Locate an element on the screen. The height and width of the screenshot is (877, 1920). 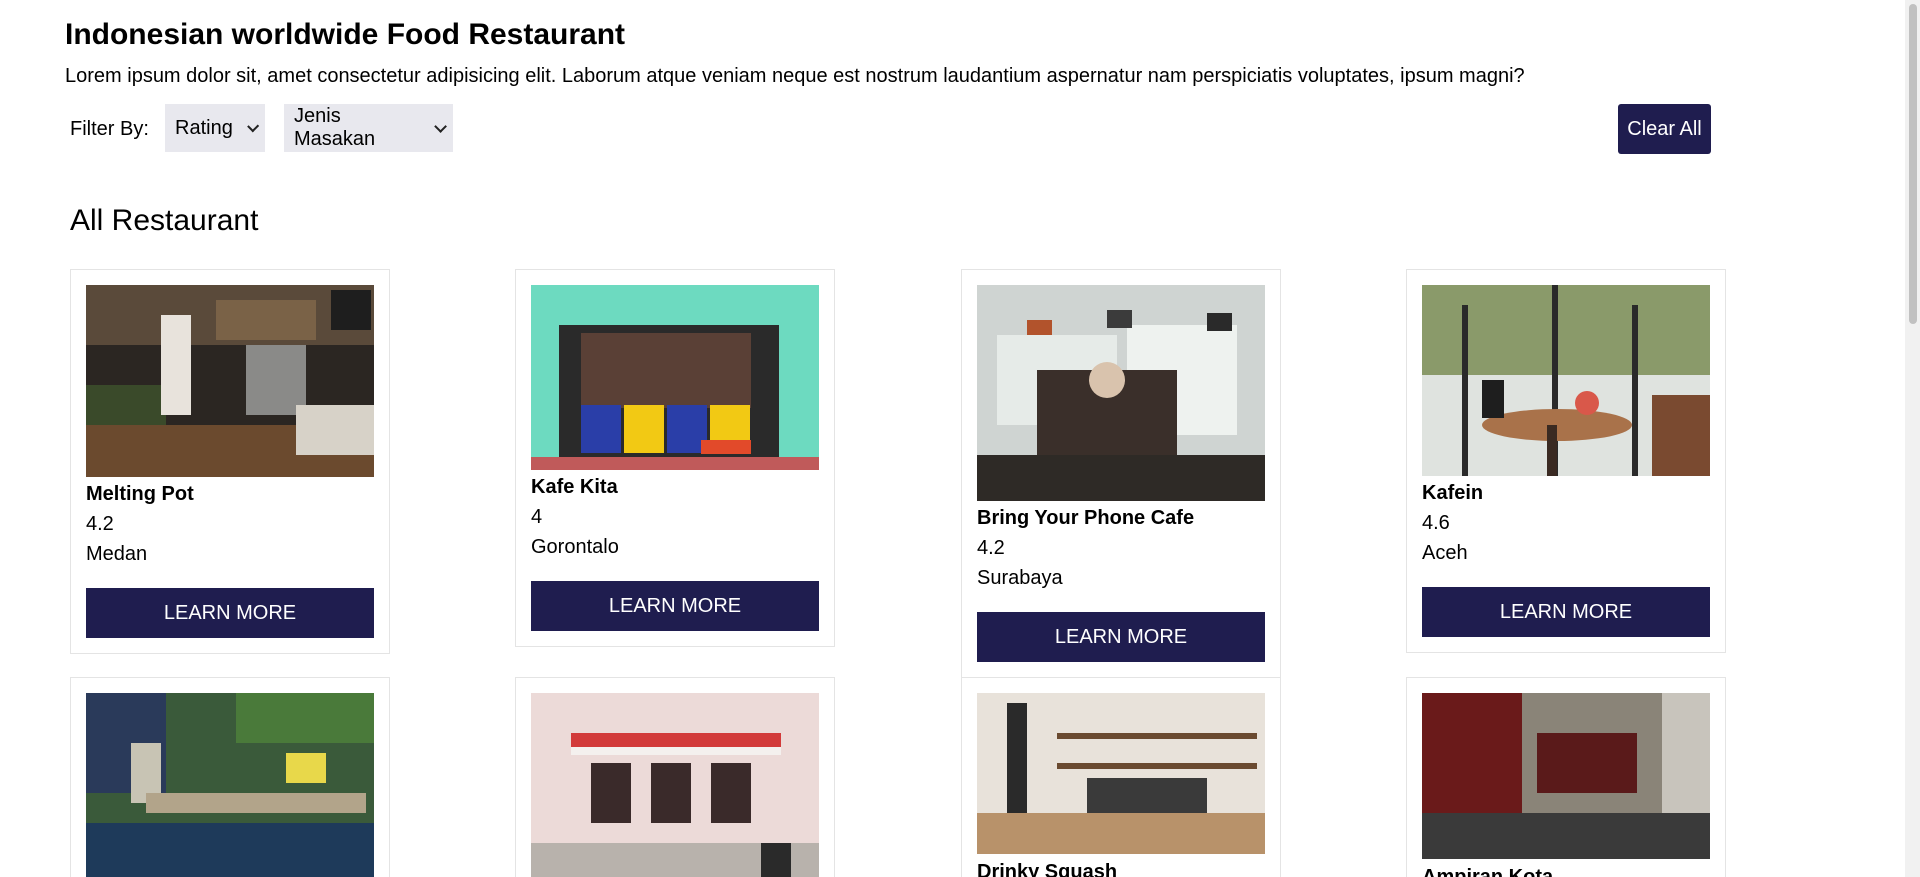
restaurant-city: Gorontalo is located at coordinates (575, 547).